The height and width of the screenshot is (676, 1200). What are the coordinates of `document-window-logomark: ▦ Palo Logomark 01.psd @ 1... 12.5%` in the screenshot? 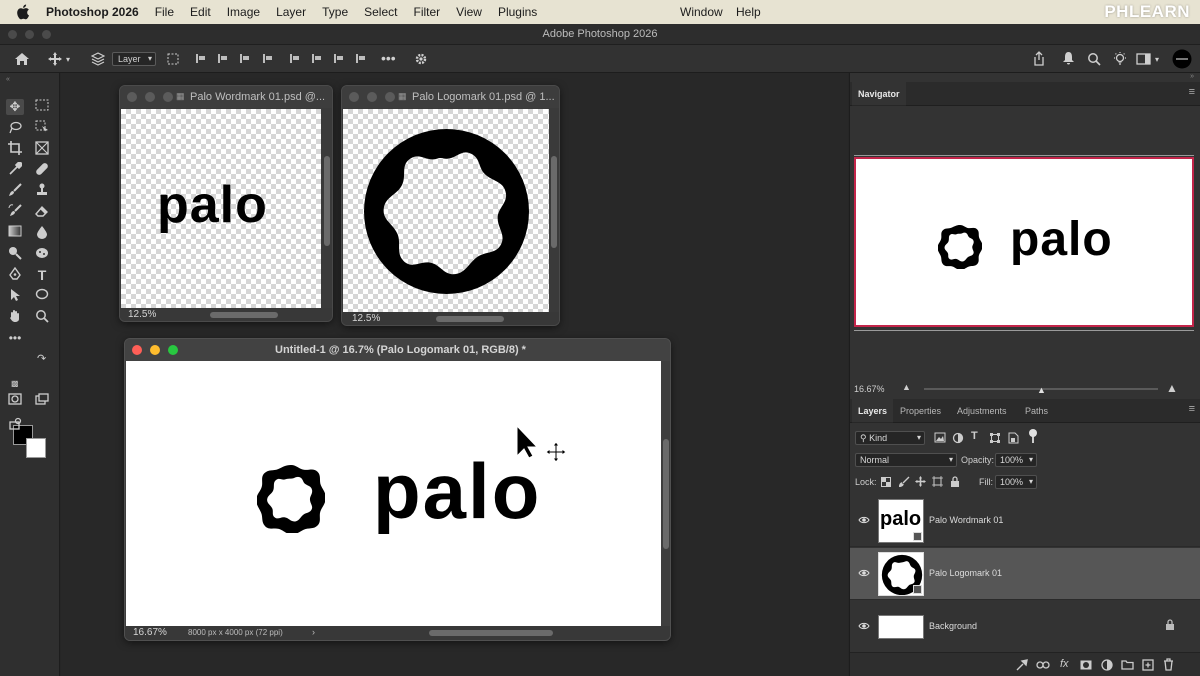 It's located at (450, 205).